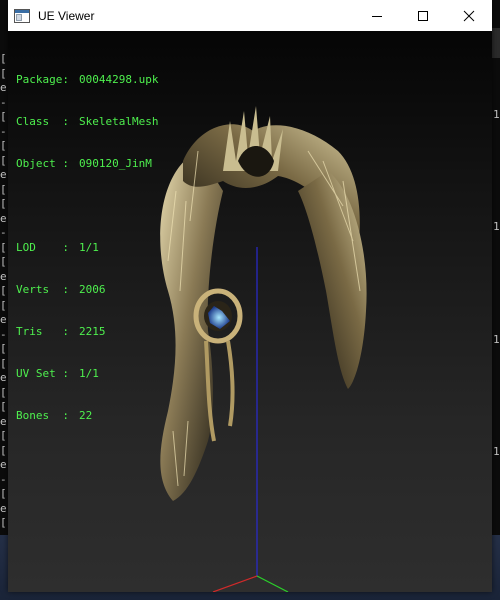 The height and width of the screenshot is (600, 500). I want to click on info-label: Package:, so click(42, 79).